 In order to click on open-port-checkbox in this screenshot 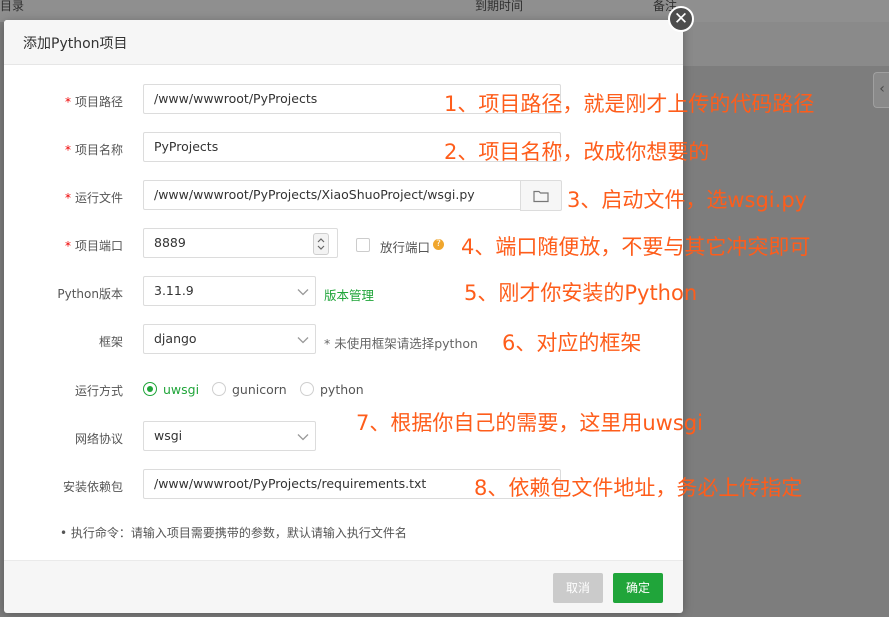, I will do `click(363, 245)`.